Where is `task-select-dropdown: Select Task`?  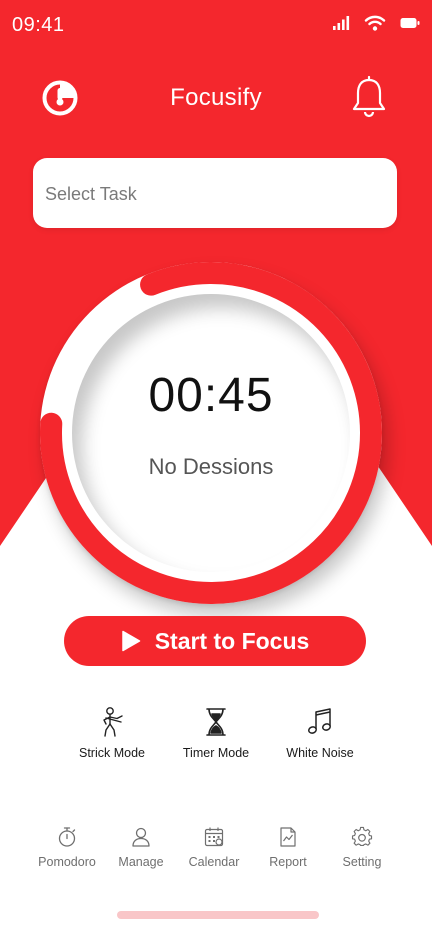 task-select-dropdown: Select Task is located at coordinates (215, 193).